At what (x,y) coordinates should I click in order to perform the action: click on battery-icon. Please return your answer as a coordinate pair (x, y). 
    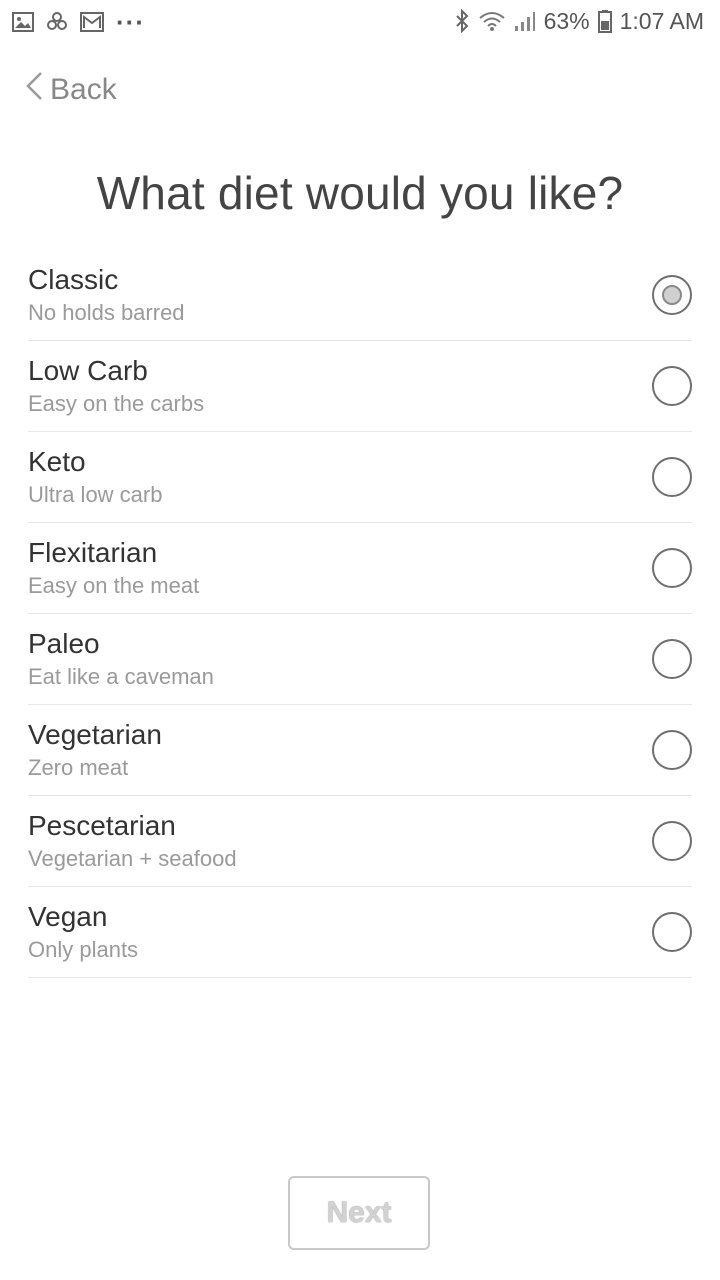
    Looking at the image, I should click on (604, 21).